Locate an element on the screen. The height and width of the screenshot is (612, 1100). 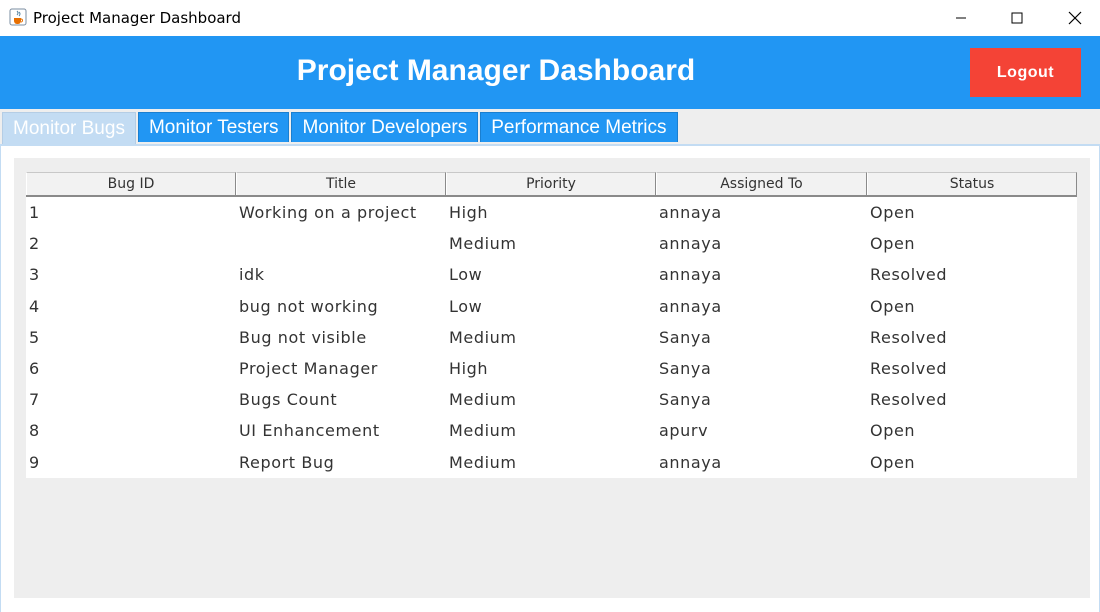
table-row: 8 UI Enhancement Medium apurv Open is located at coordinates (551, 430).